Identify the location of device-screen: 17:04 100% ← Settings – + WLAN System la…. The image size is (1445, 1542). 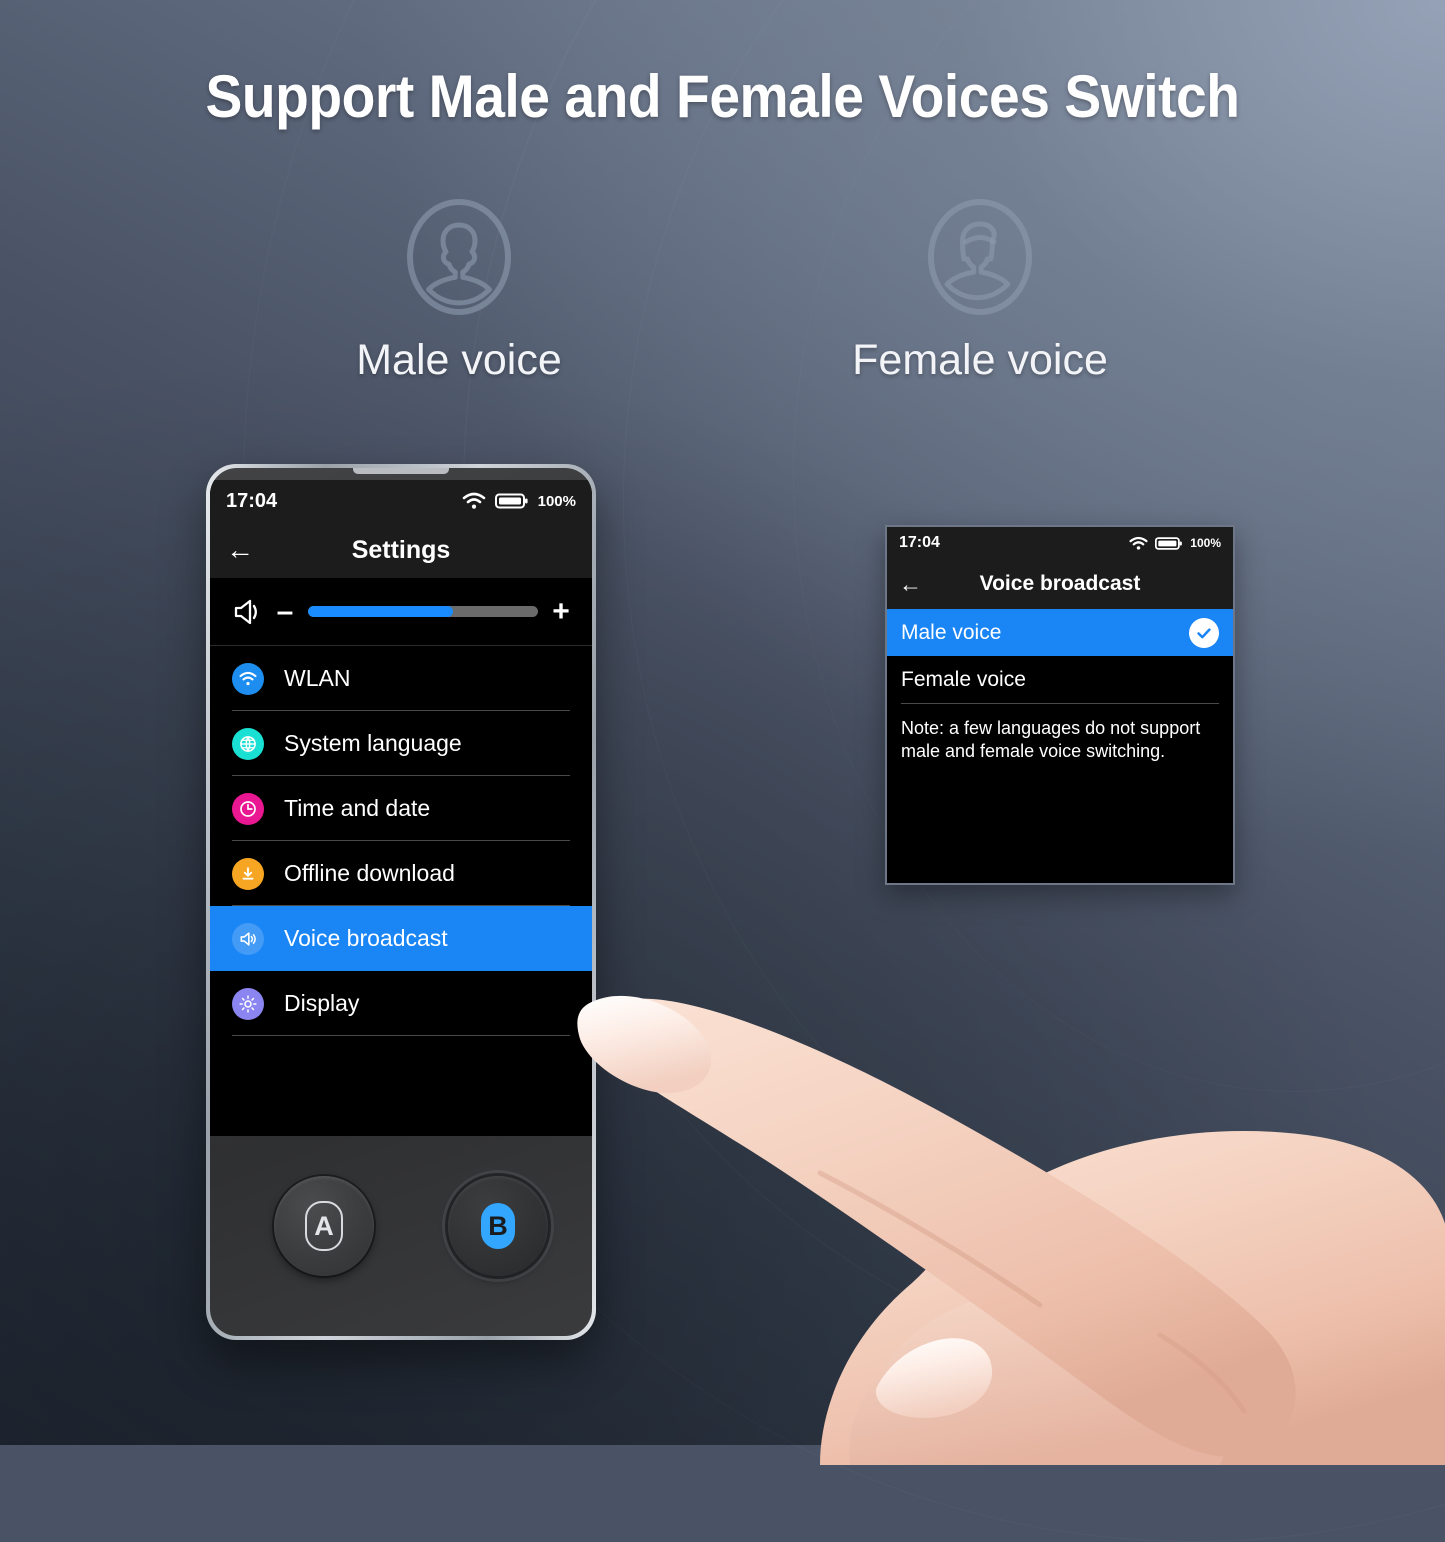
(401, 808).